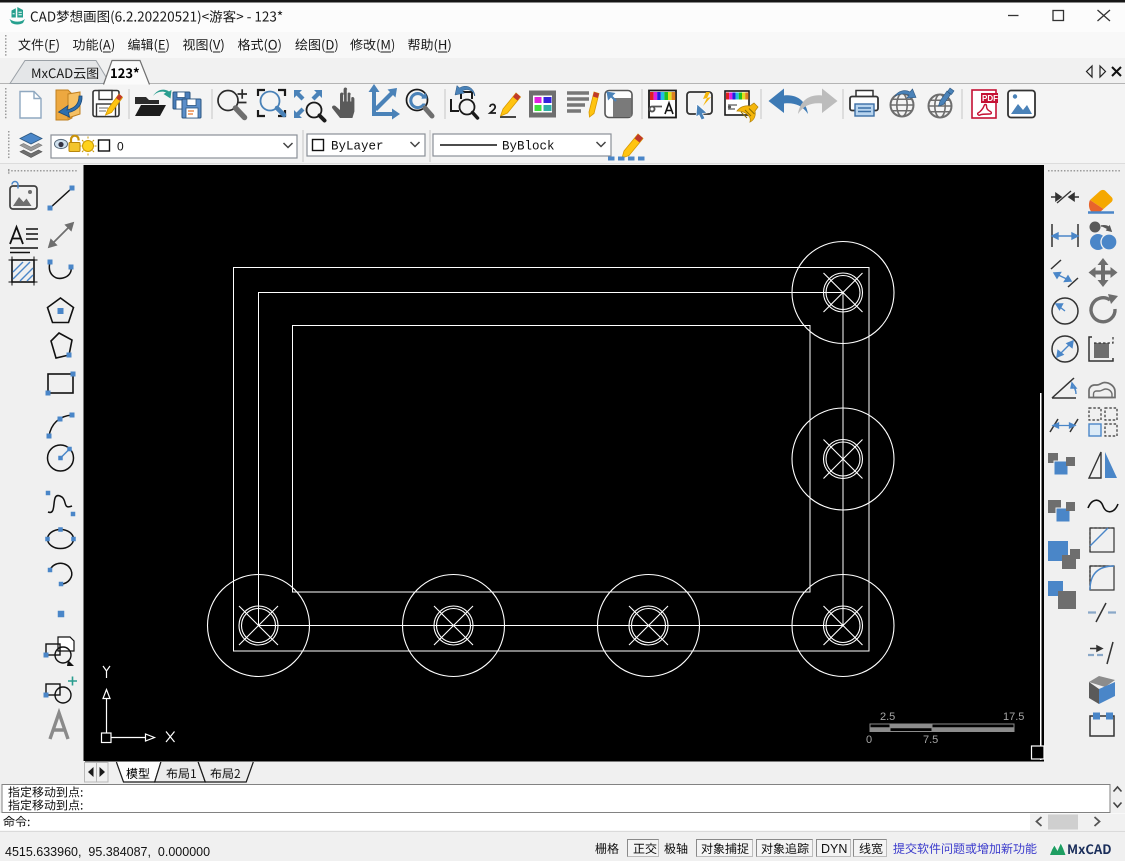 This screenshot has height=861, width=1125. What do you see at coordinates (107, 852) in the screenshot?
I see `svg-text:4515.633960, 95.384087, 0.00: 4515.633960, 95.384087, 0.000000` at bounding box center [107, 852].